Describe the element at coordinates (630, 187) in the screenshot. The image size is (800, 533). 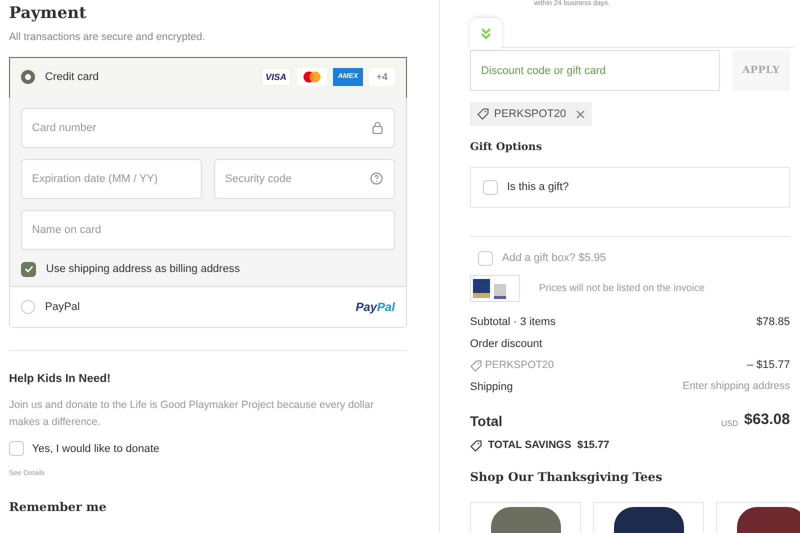
I see `gift-option-card: Is this a gift?` at that location.